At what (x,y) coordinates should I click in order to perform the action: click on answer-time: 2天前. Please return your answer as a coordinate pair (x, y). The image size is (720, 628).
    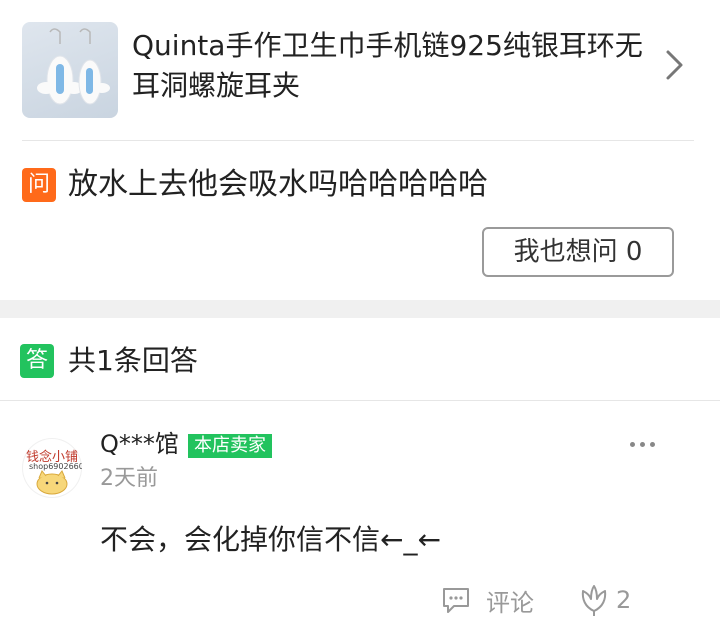
    Looking at the image, I should click on (129, 478).